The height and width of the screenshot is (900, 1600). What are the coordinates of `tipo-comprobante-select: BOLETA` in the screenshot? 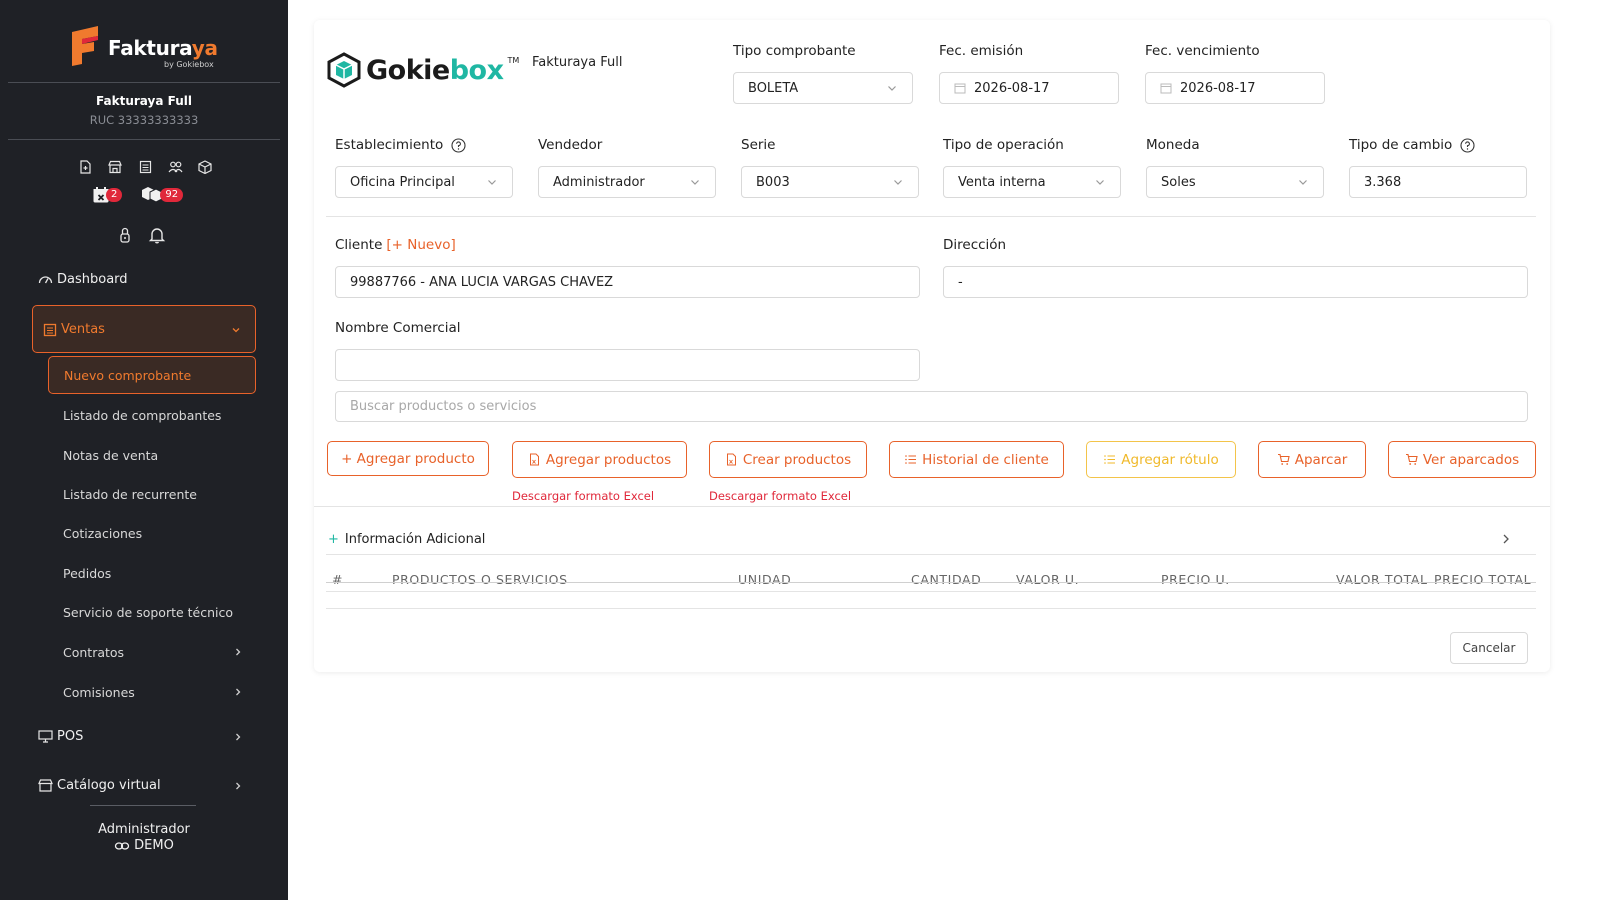 It's located at (823, 88).